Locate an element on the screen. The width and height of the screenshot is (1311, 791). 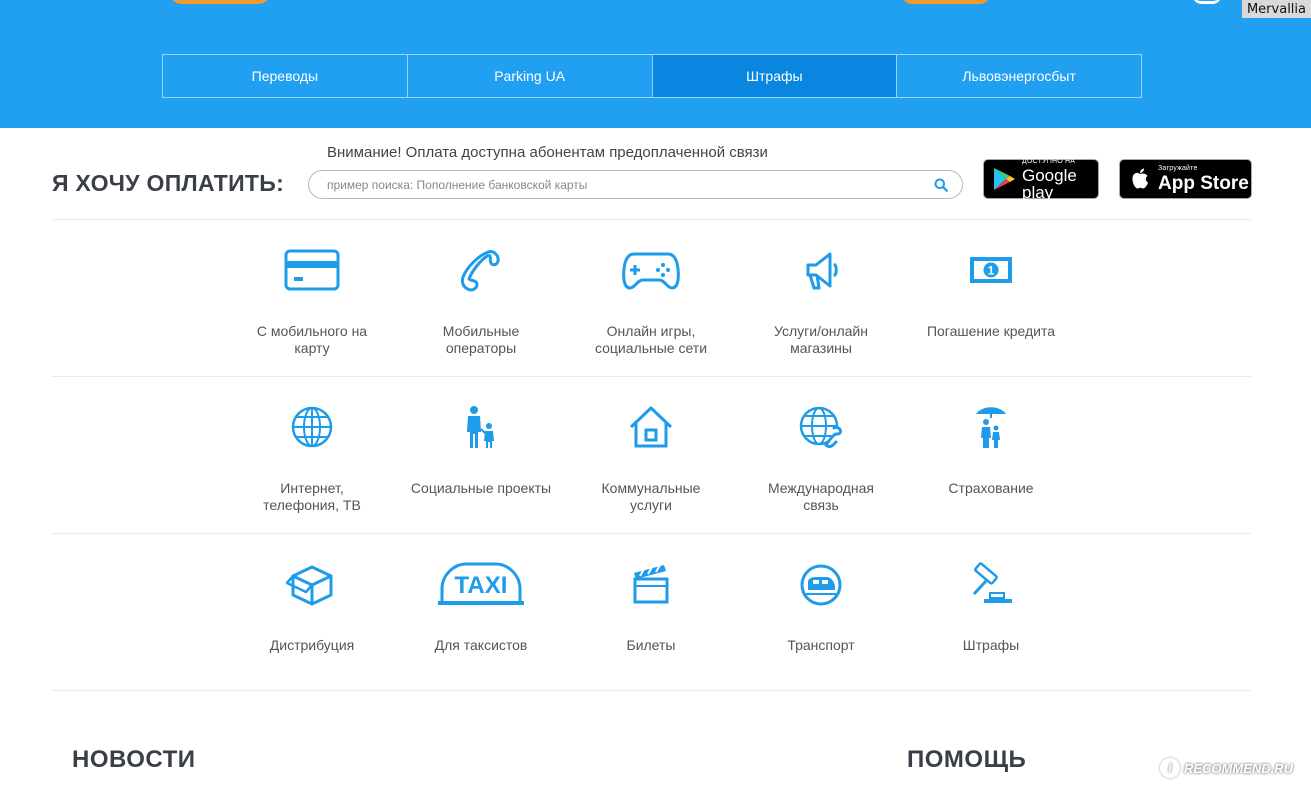
category-label: Билеты is located at coordinates (651, 645).